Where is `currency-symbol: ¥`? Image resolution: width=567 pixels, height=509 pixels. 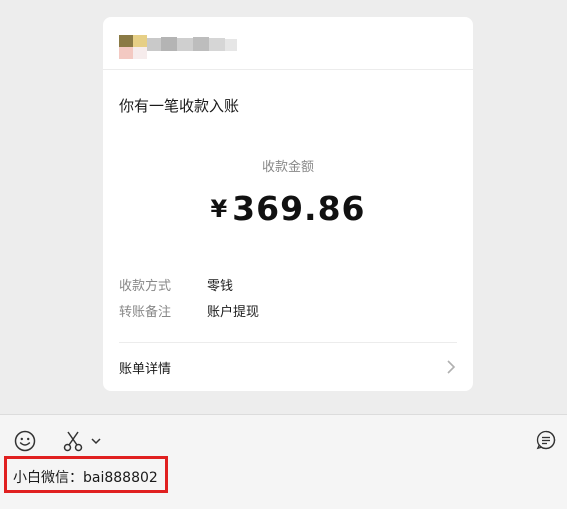
currency-symbol: ¥ is located at coordinates (219, 209).